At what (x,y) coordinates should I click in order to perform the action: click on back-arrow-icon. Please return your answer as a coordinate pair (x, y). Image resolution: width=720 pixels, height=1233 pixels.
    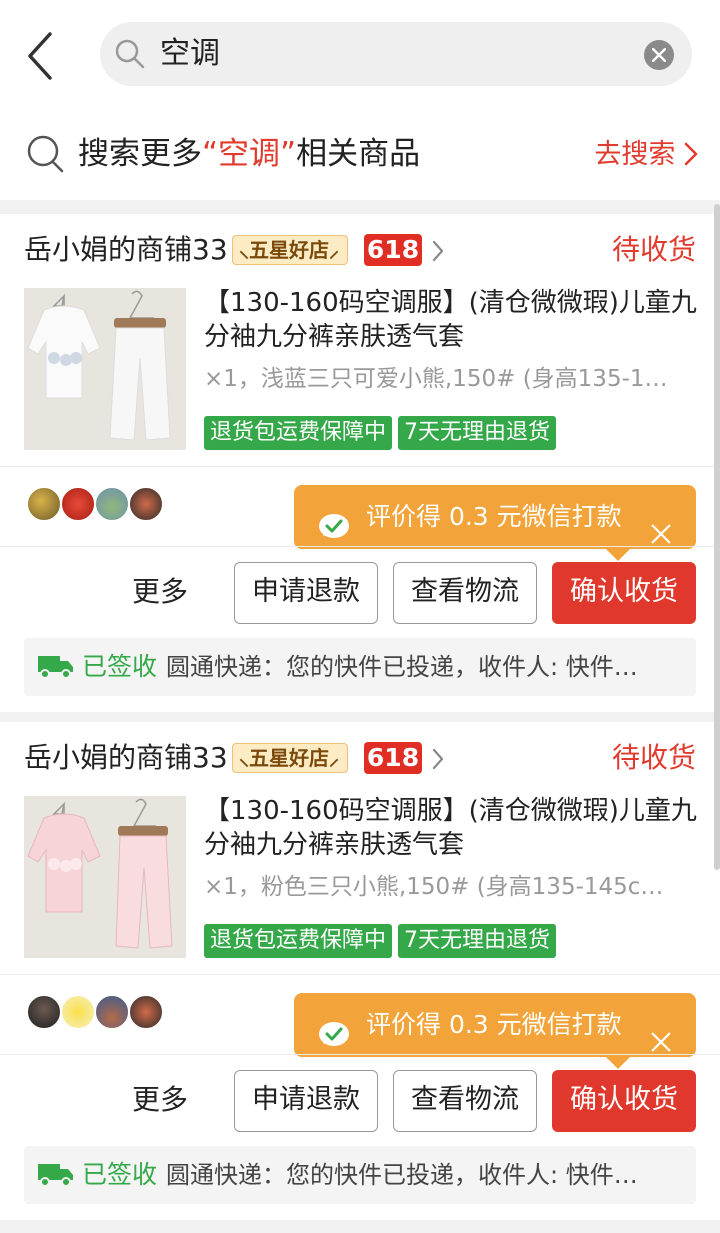
    Looking at the image, I should click on (42, 56).